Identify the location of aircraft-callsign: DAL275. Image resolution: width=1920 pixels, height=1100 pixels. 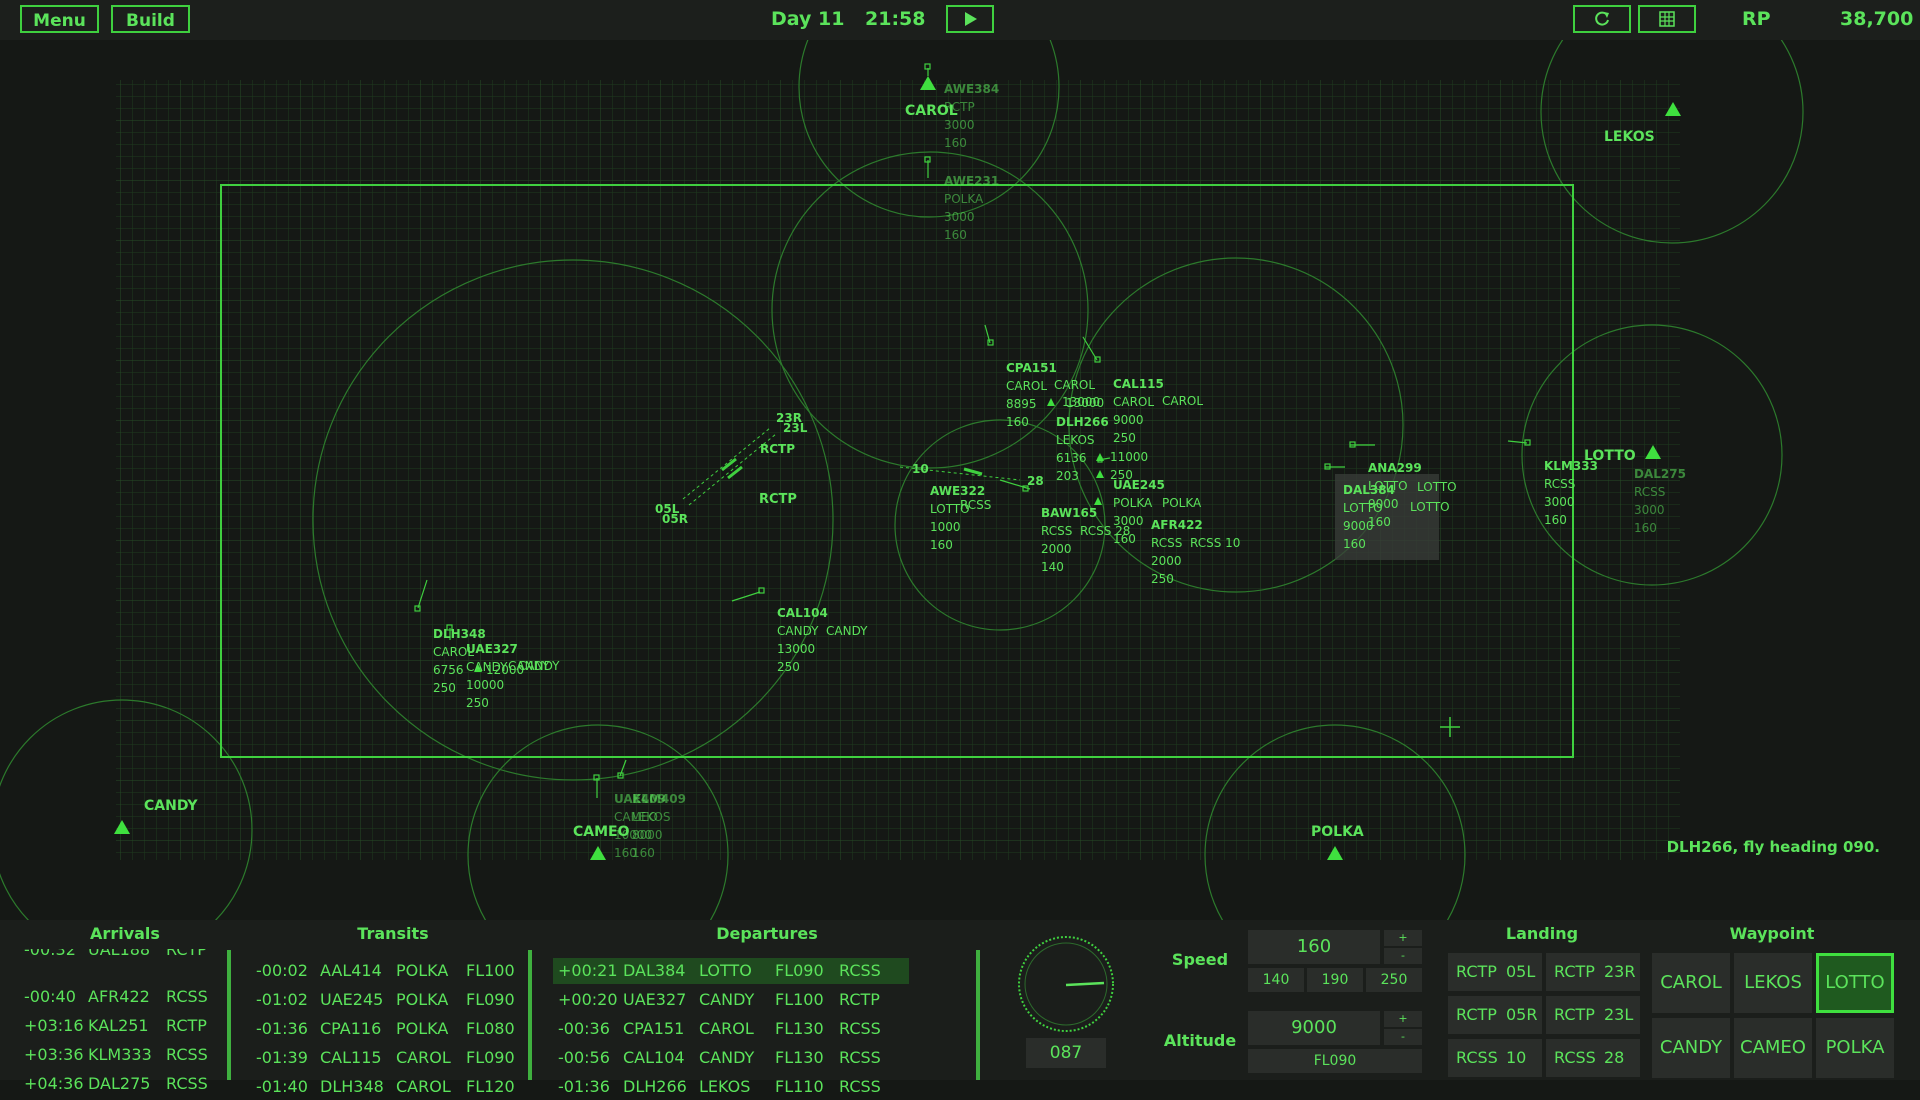
(1660, 474).